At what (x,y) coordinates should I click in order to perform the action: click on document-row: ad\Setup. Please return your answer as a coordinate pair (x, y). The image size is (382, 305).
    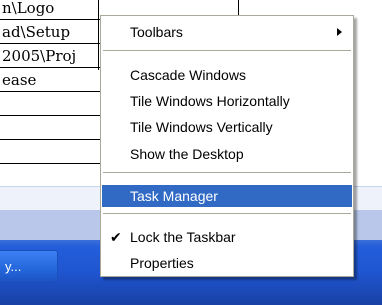
    Looking at the image, I should click on (54, 32).